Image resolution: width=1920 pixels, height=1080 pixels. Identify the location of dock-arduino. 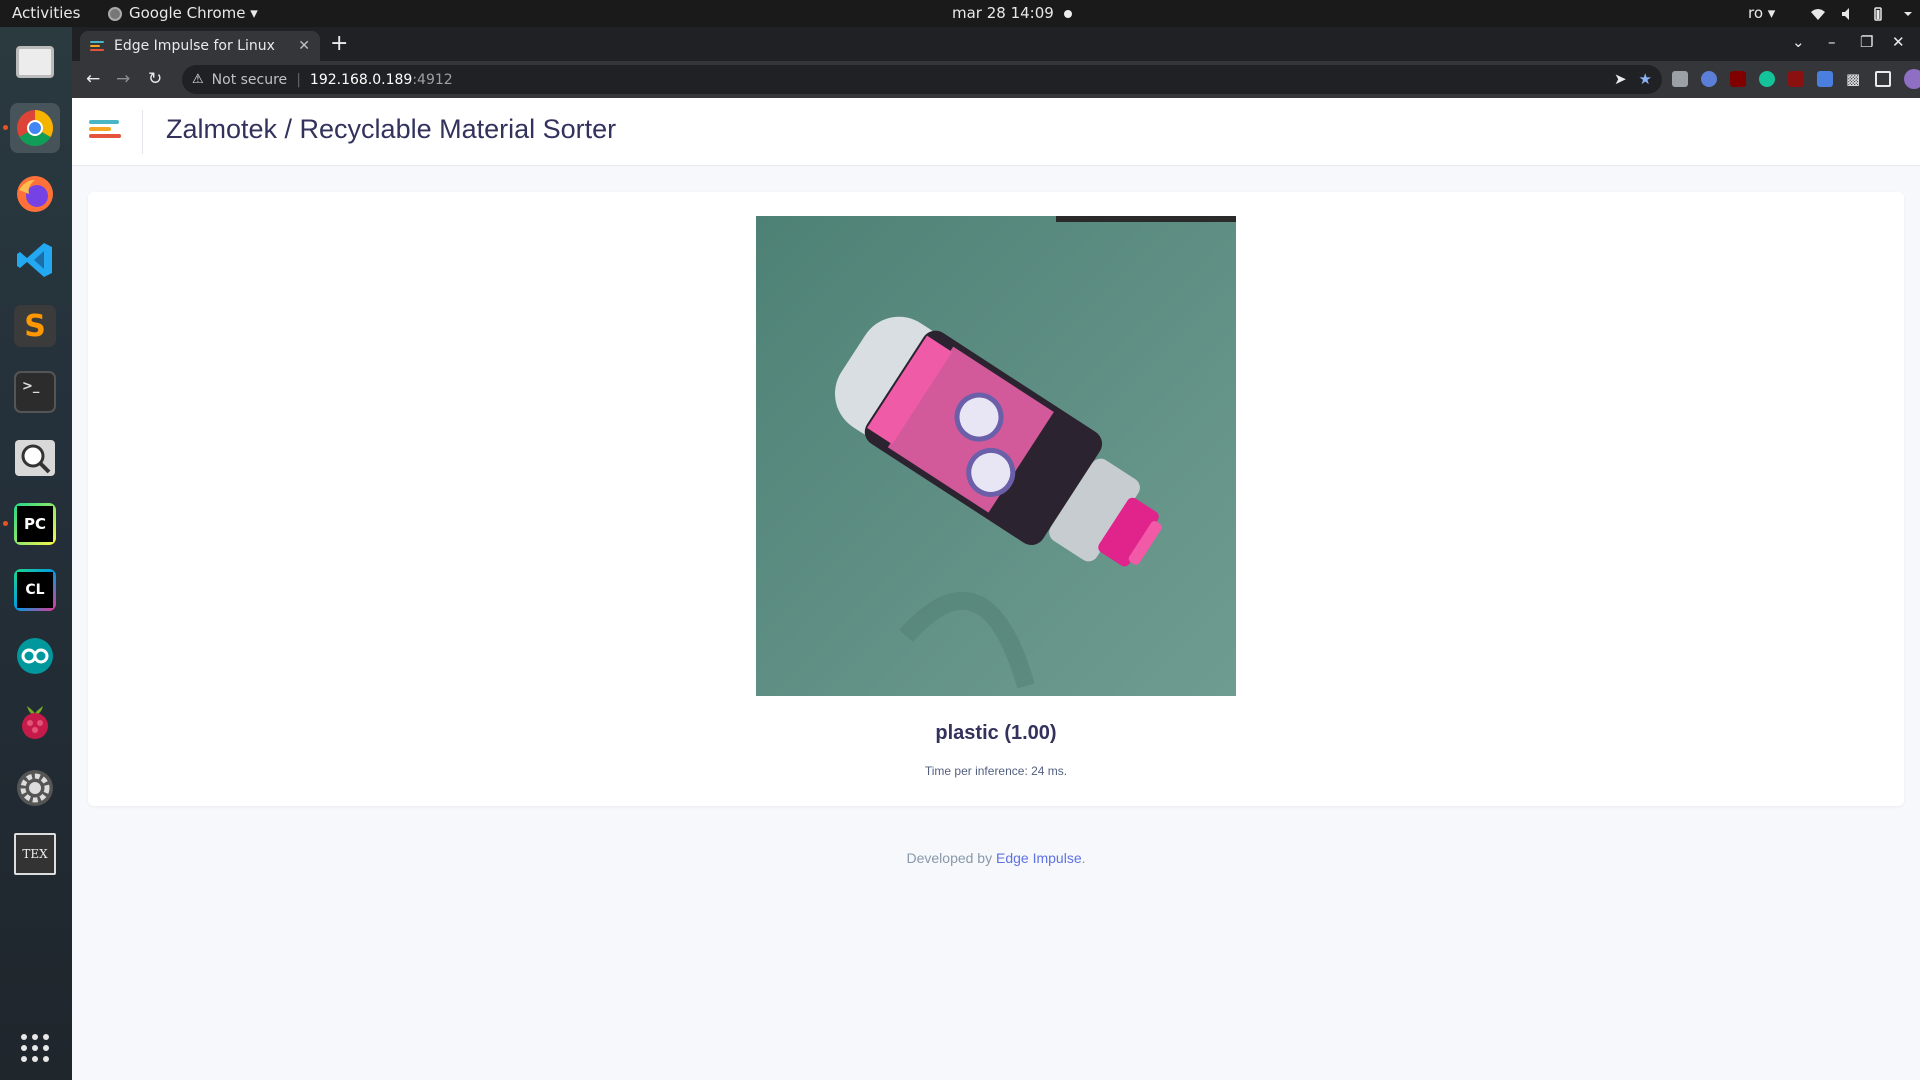
(35, 656).